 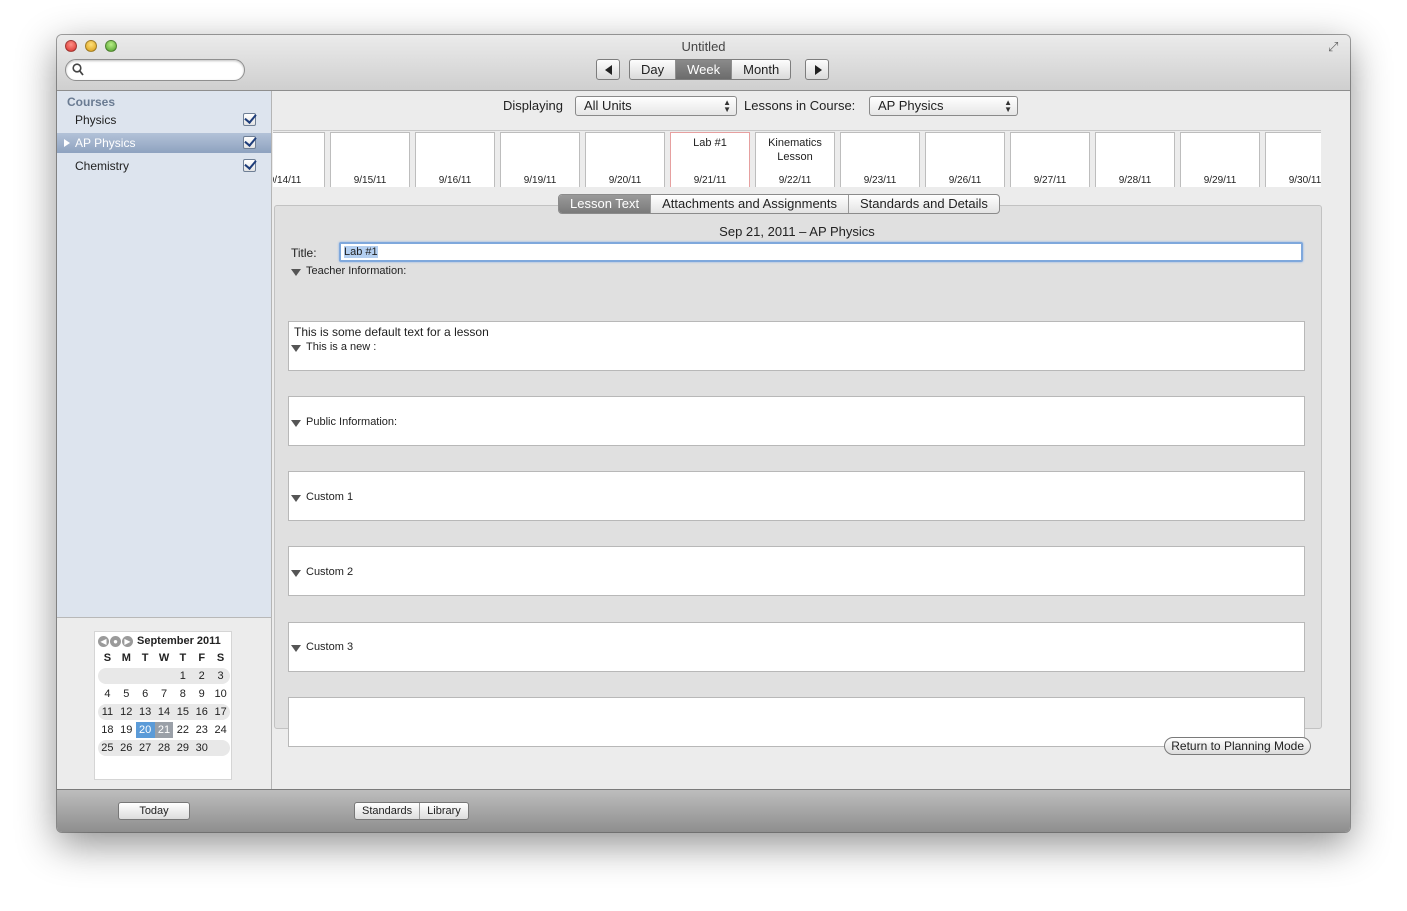 I want to click on calendar-day: 6, so click(x=145, y=694).